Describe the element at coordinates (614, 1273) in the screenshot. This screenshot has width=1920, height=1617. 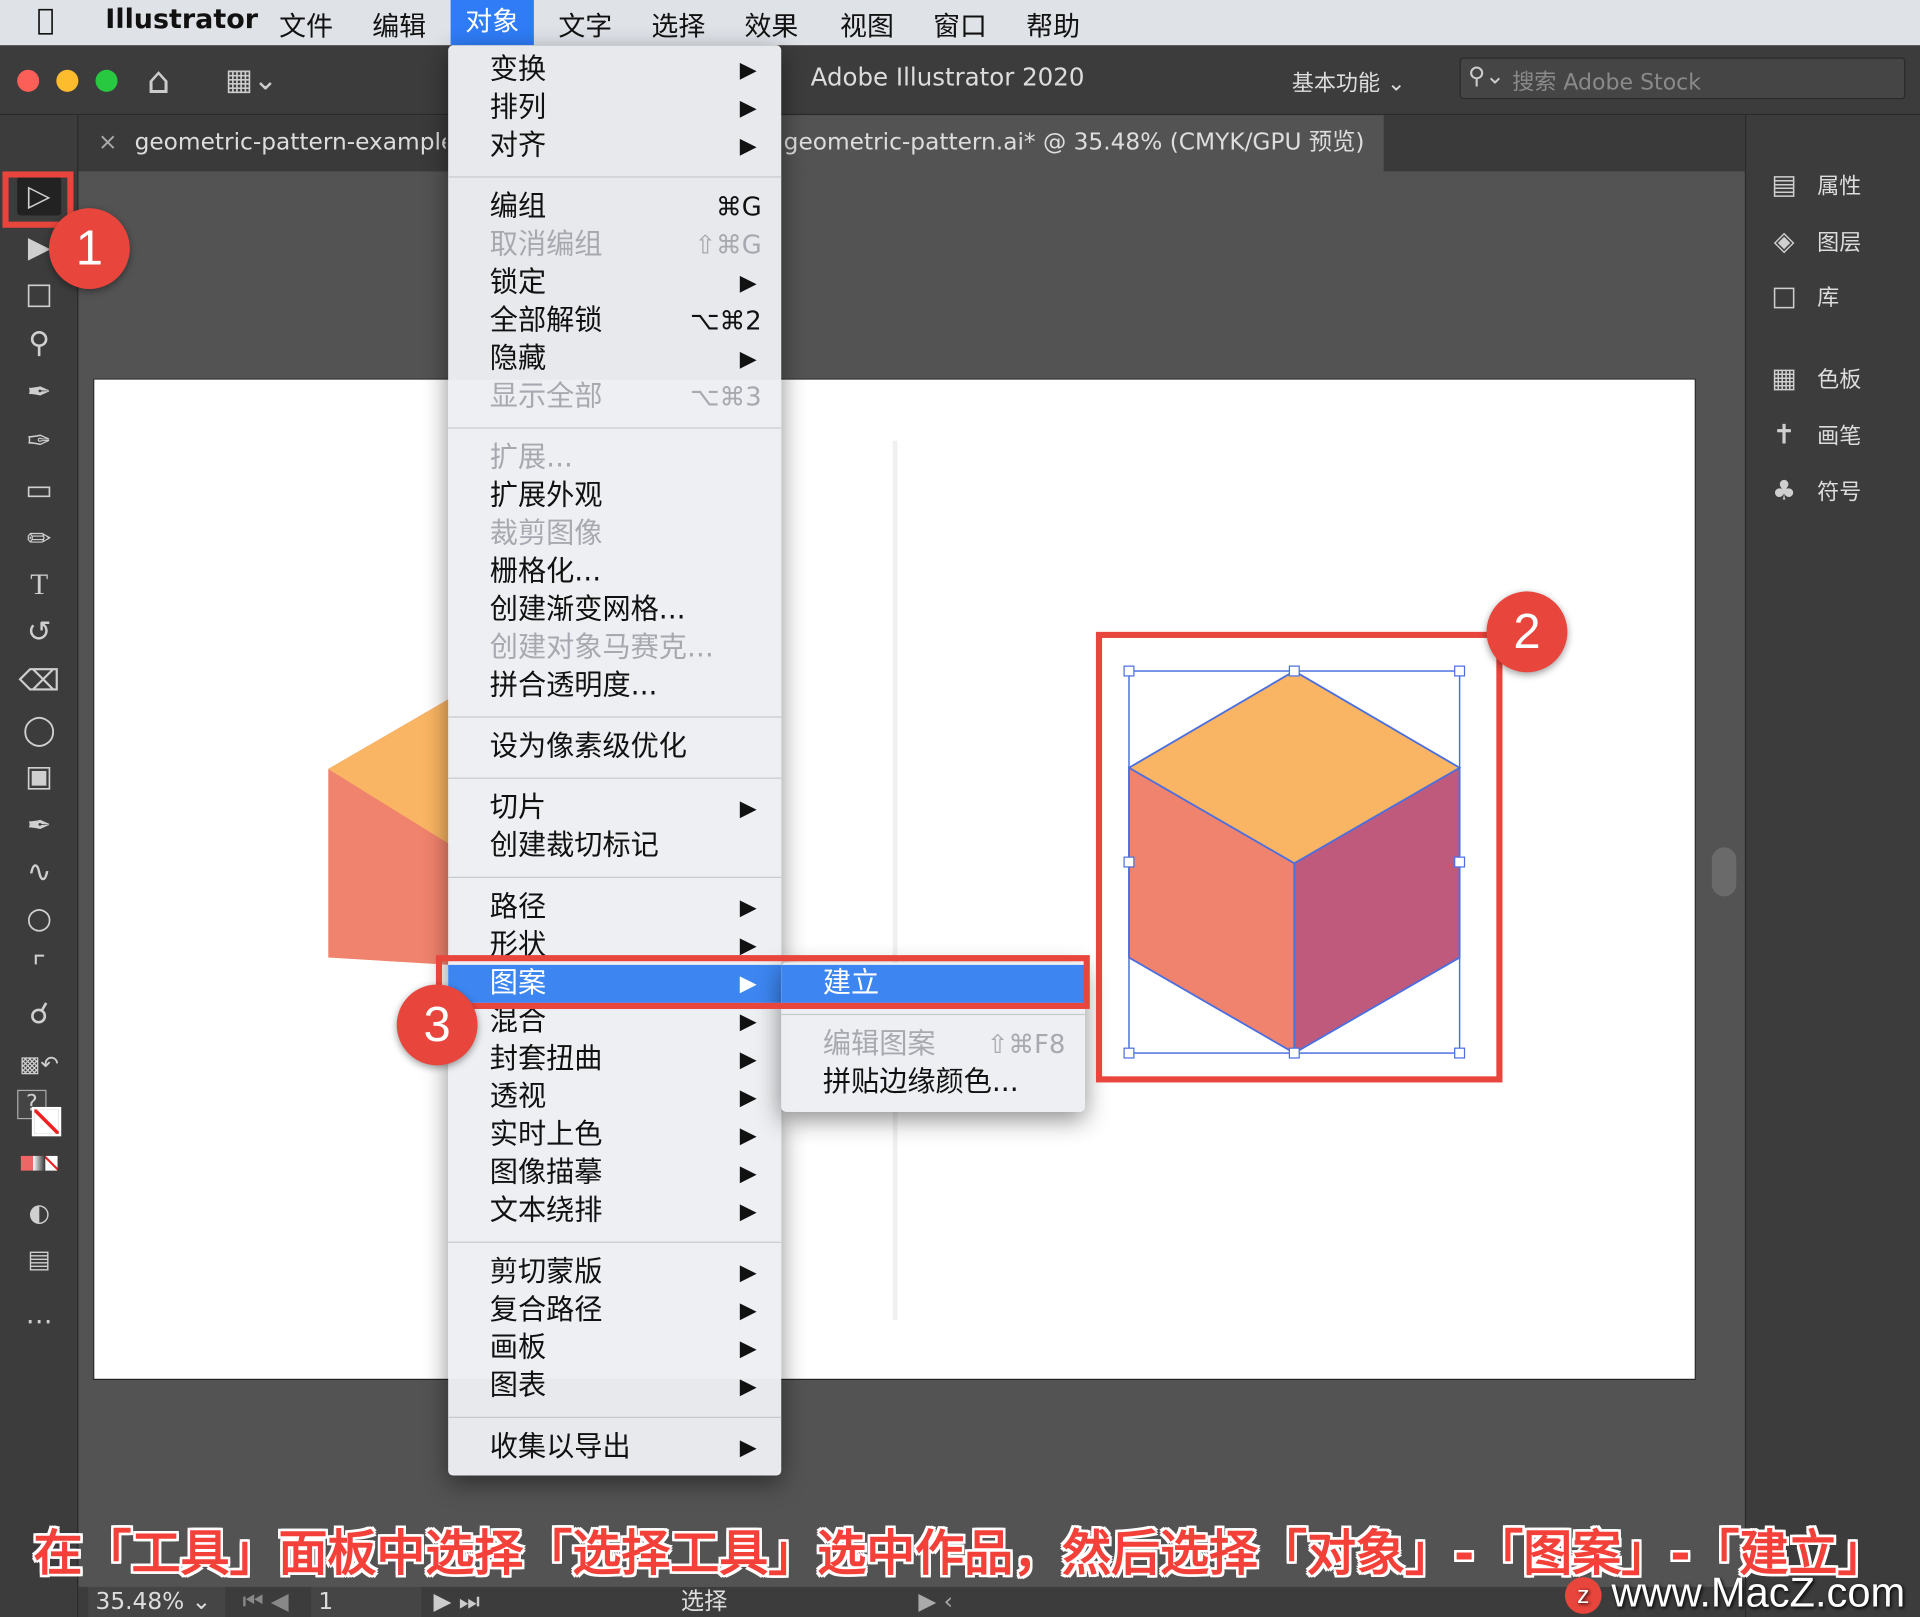
I see `menu-item: 剪切蒙版 ▶` at that location.